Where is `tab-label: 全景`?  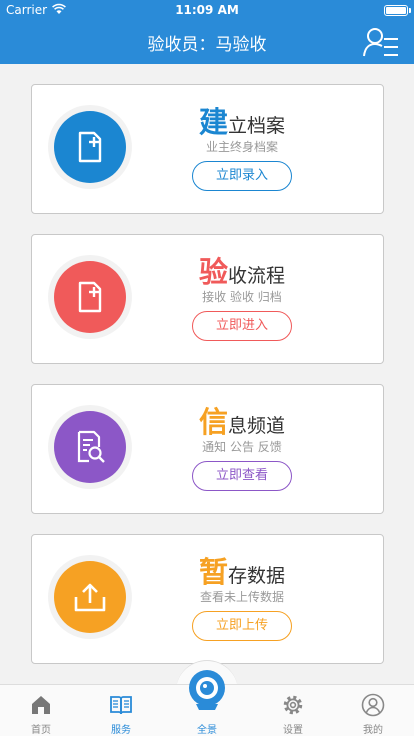
tab-label: 全景 is located at coordinates (207, 730).